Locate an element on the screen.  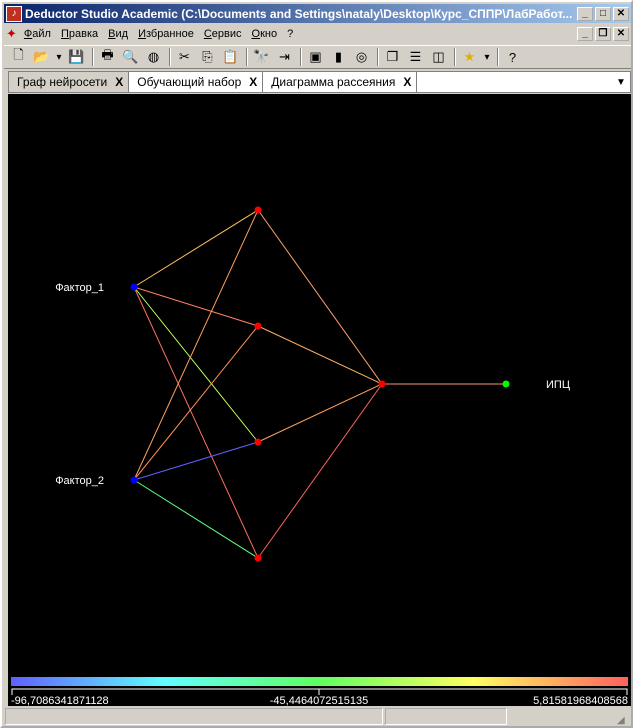
edge-f1-h3 is located at coordinates (196, 364).